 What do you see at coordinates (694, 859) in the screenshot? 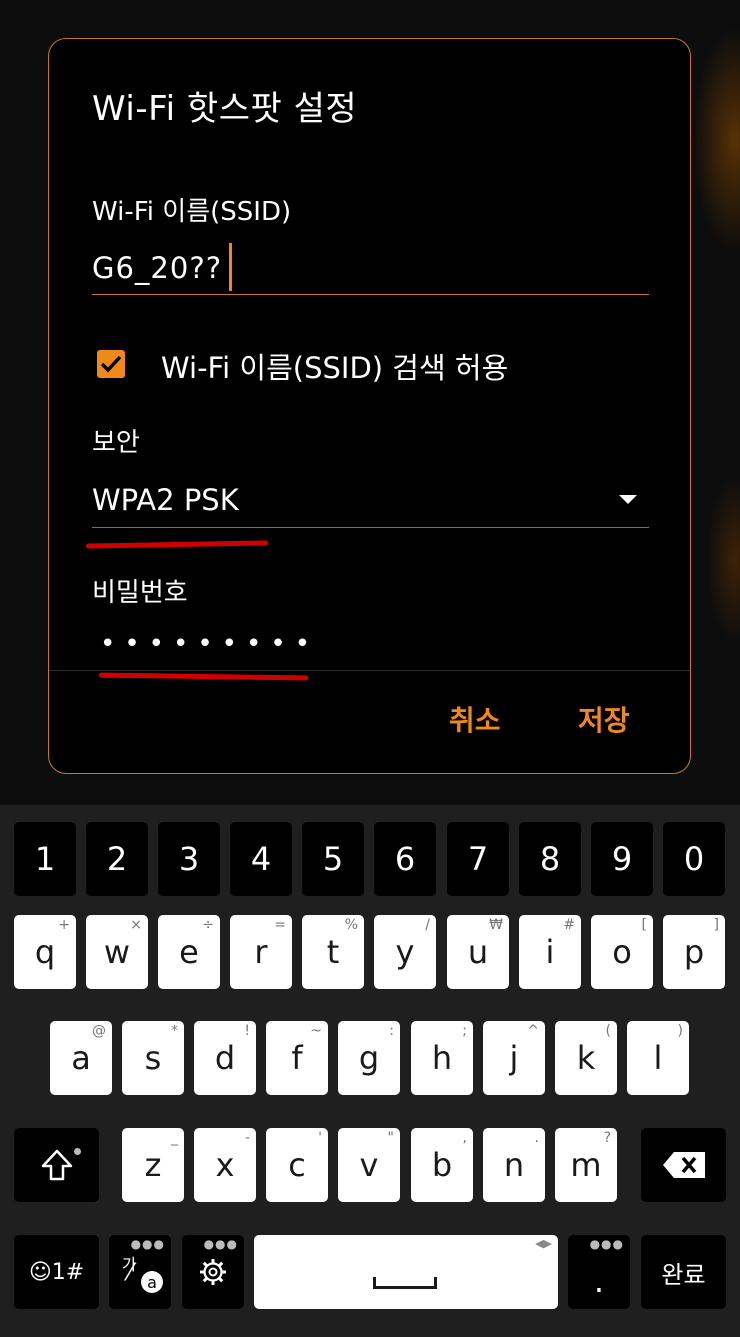
I see `key-0: 0` at bounding box center [694, 859].